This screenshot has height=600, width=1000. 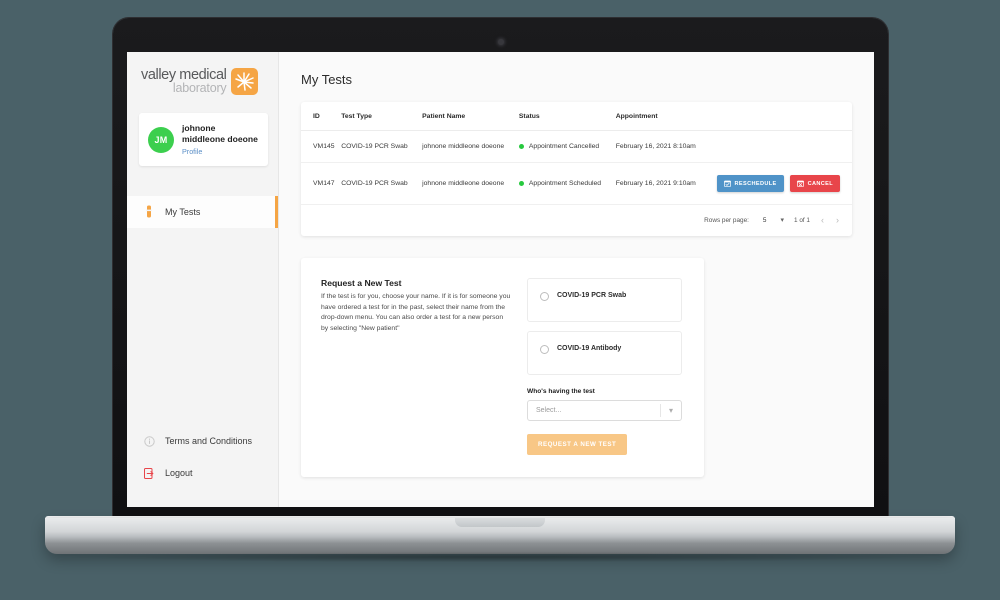 I want to click on chevron-left-icon: ‹, so click(x=822, y=220).